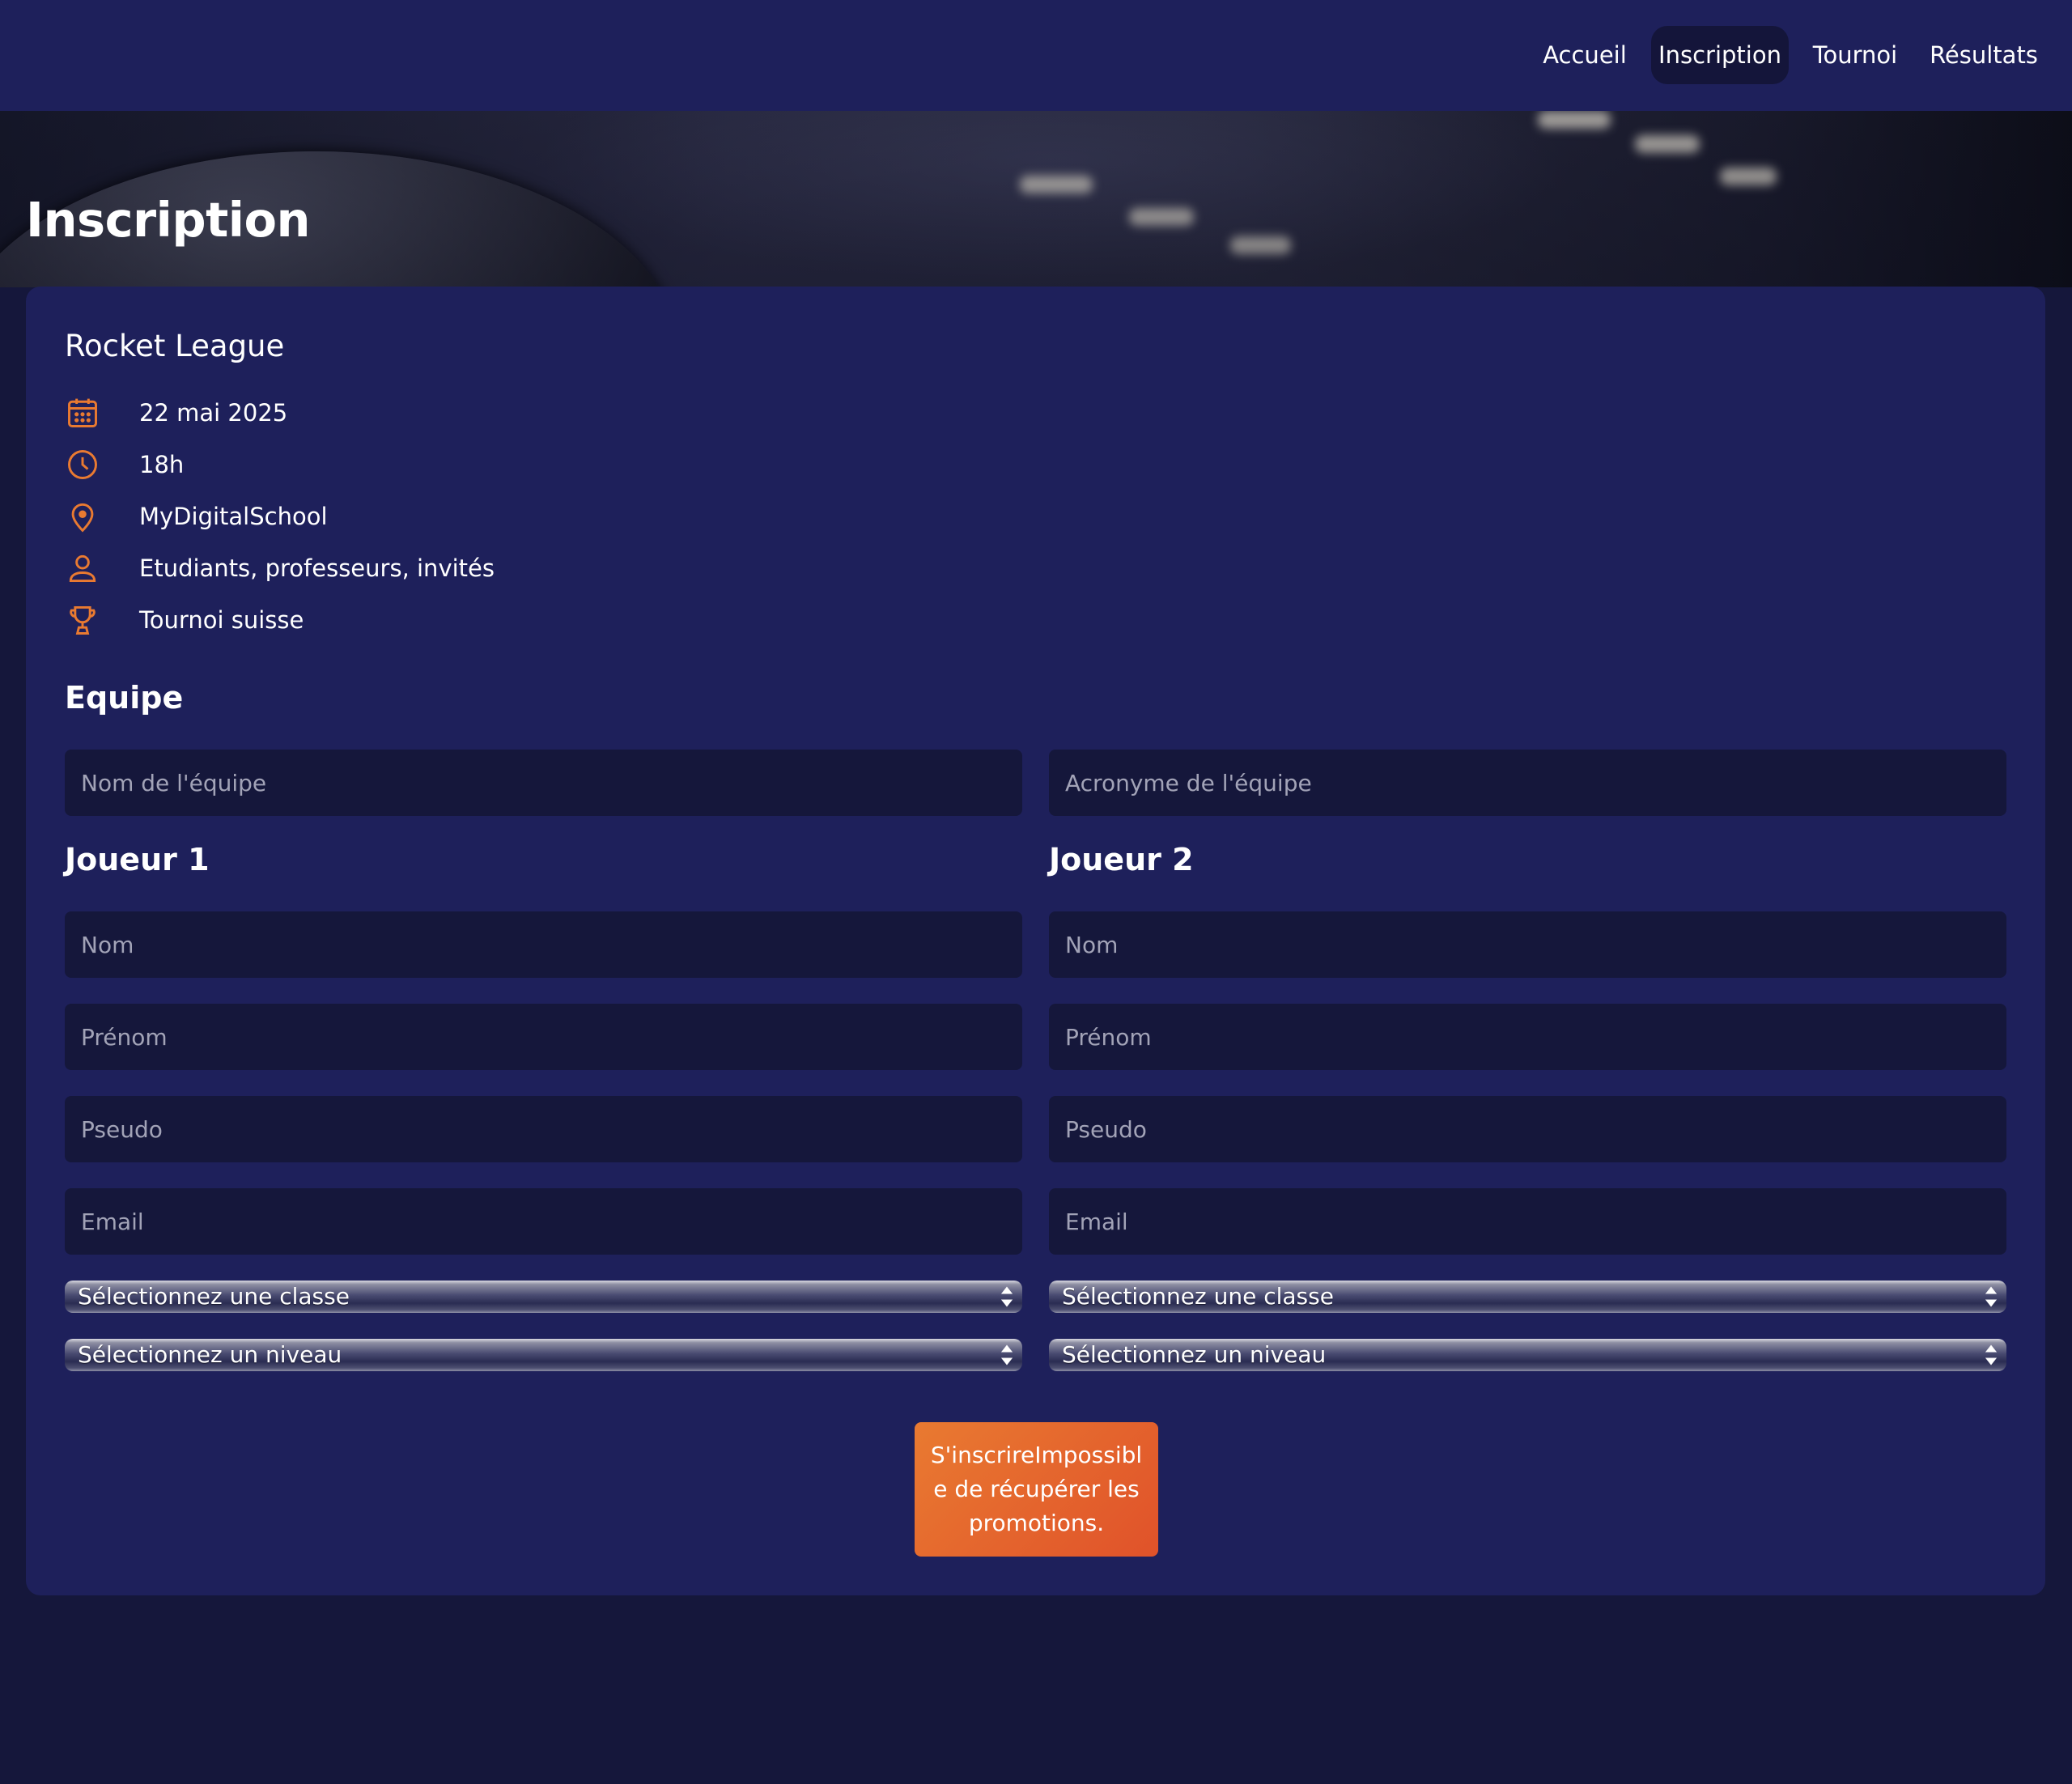 The width and height of the screenshot is (2072, 1784). I want to click on hero-overlay, so click(1036, 199).